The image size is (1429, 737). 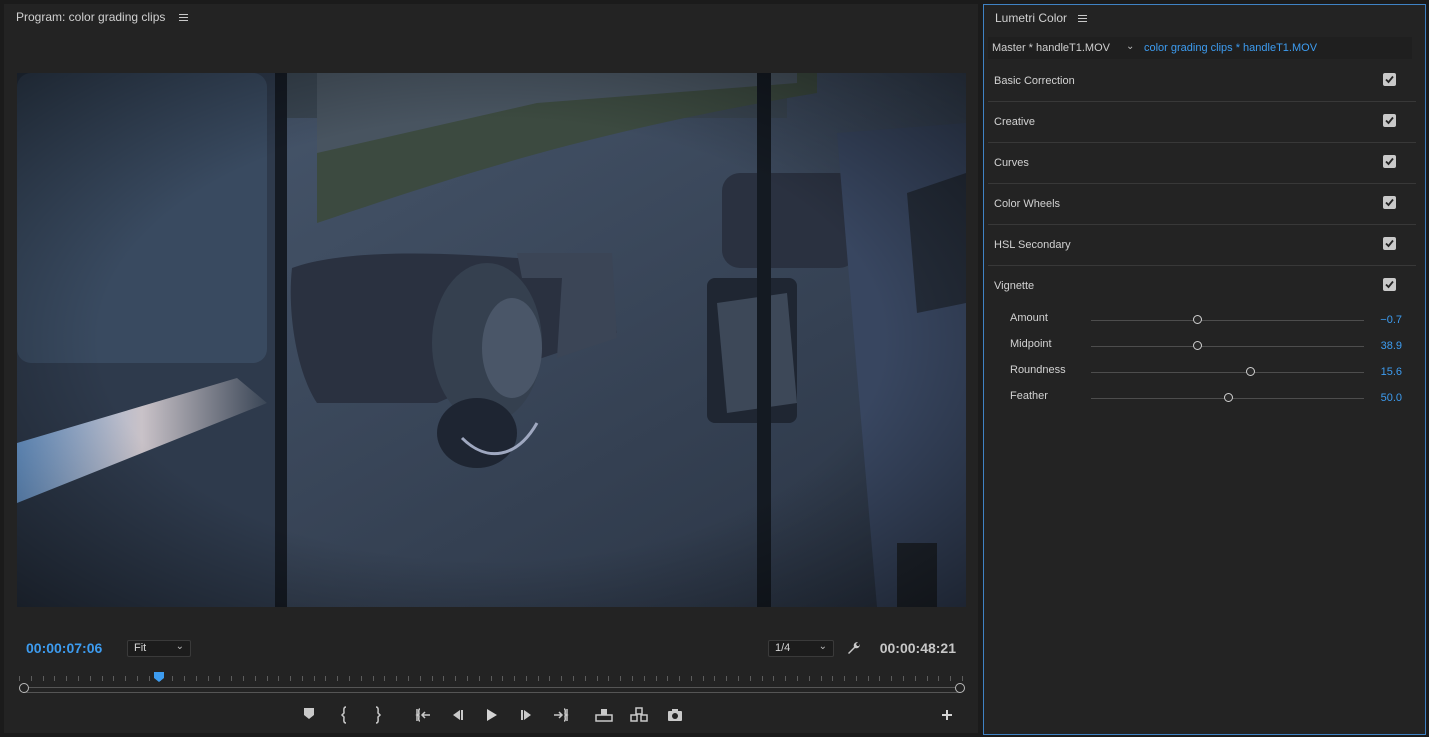 What do you see at coordinates (159, 675) in the screenshot?
I see `playhead` at bounding box center [159, 675].